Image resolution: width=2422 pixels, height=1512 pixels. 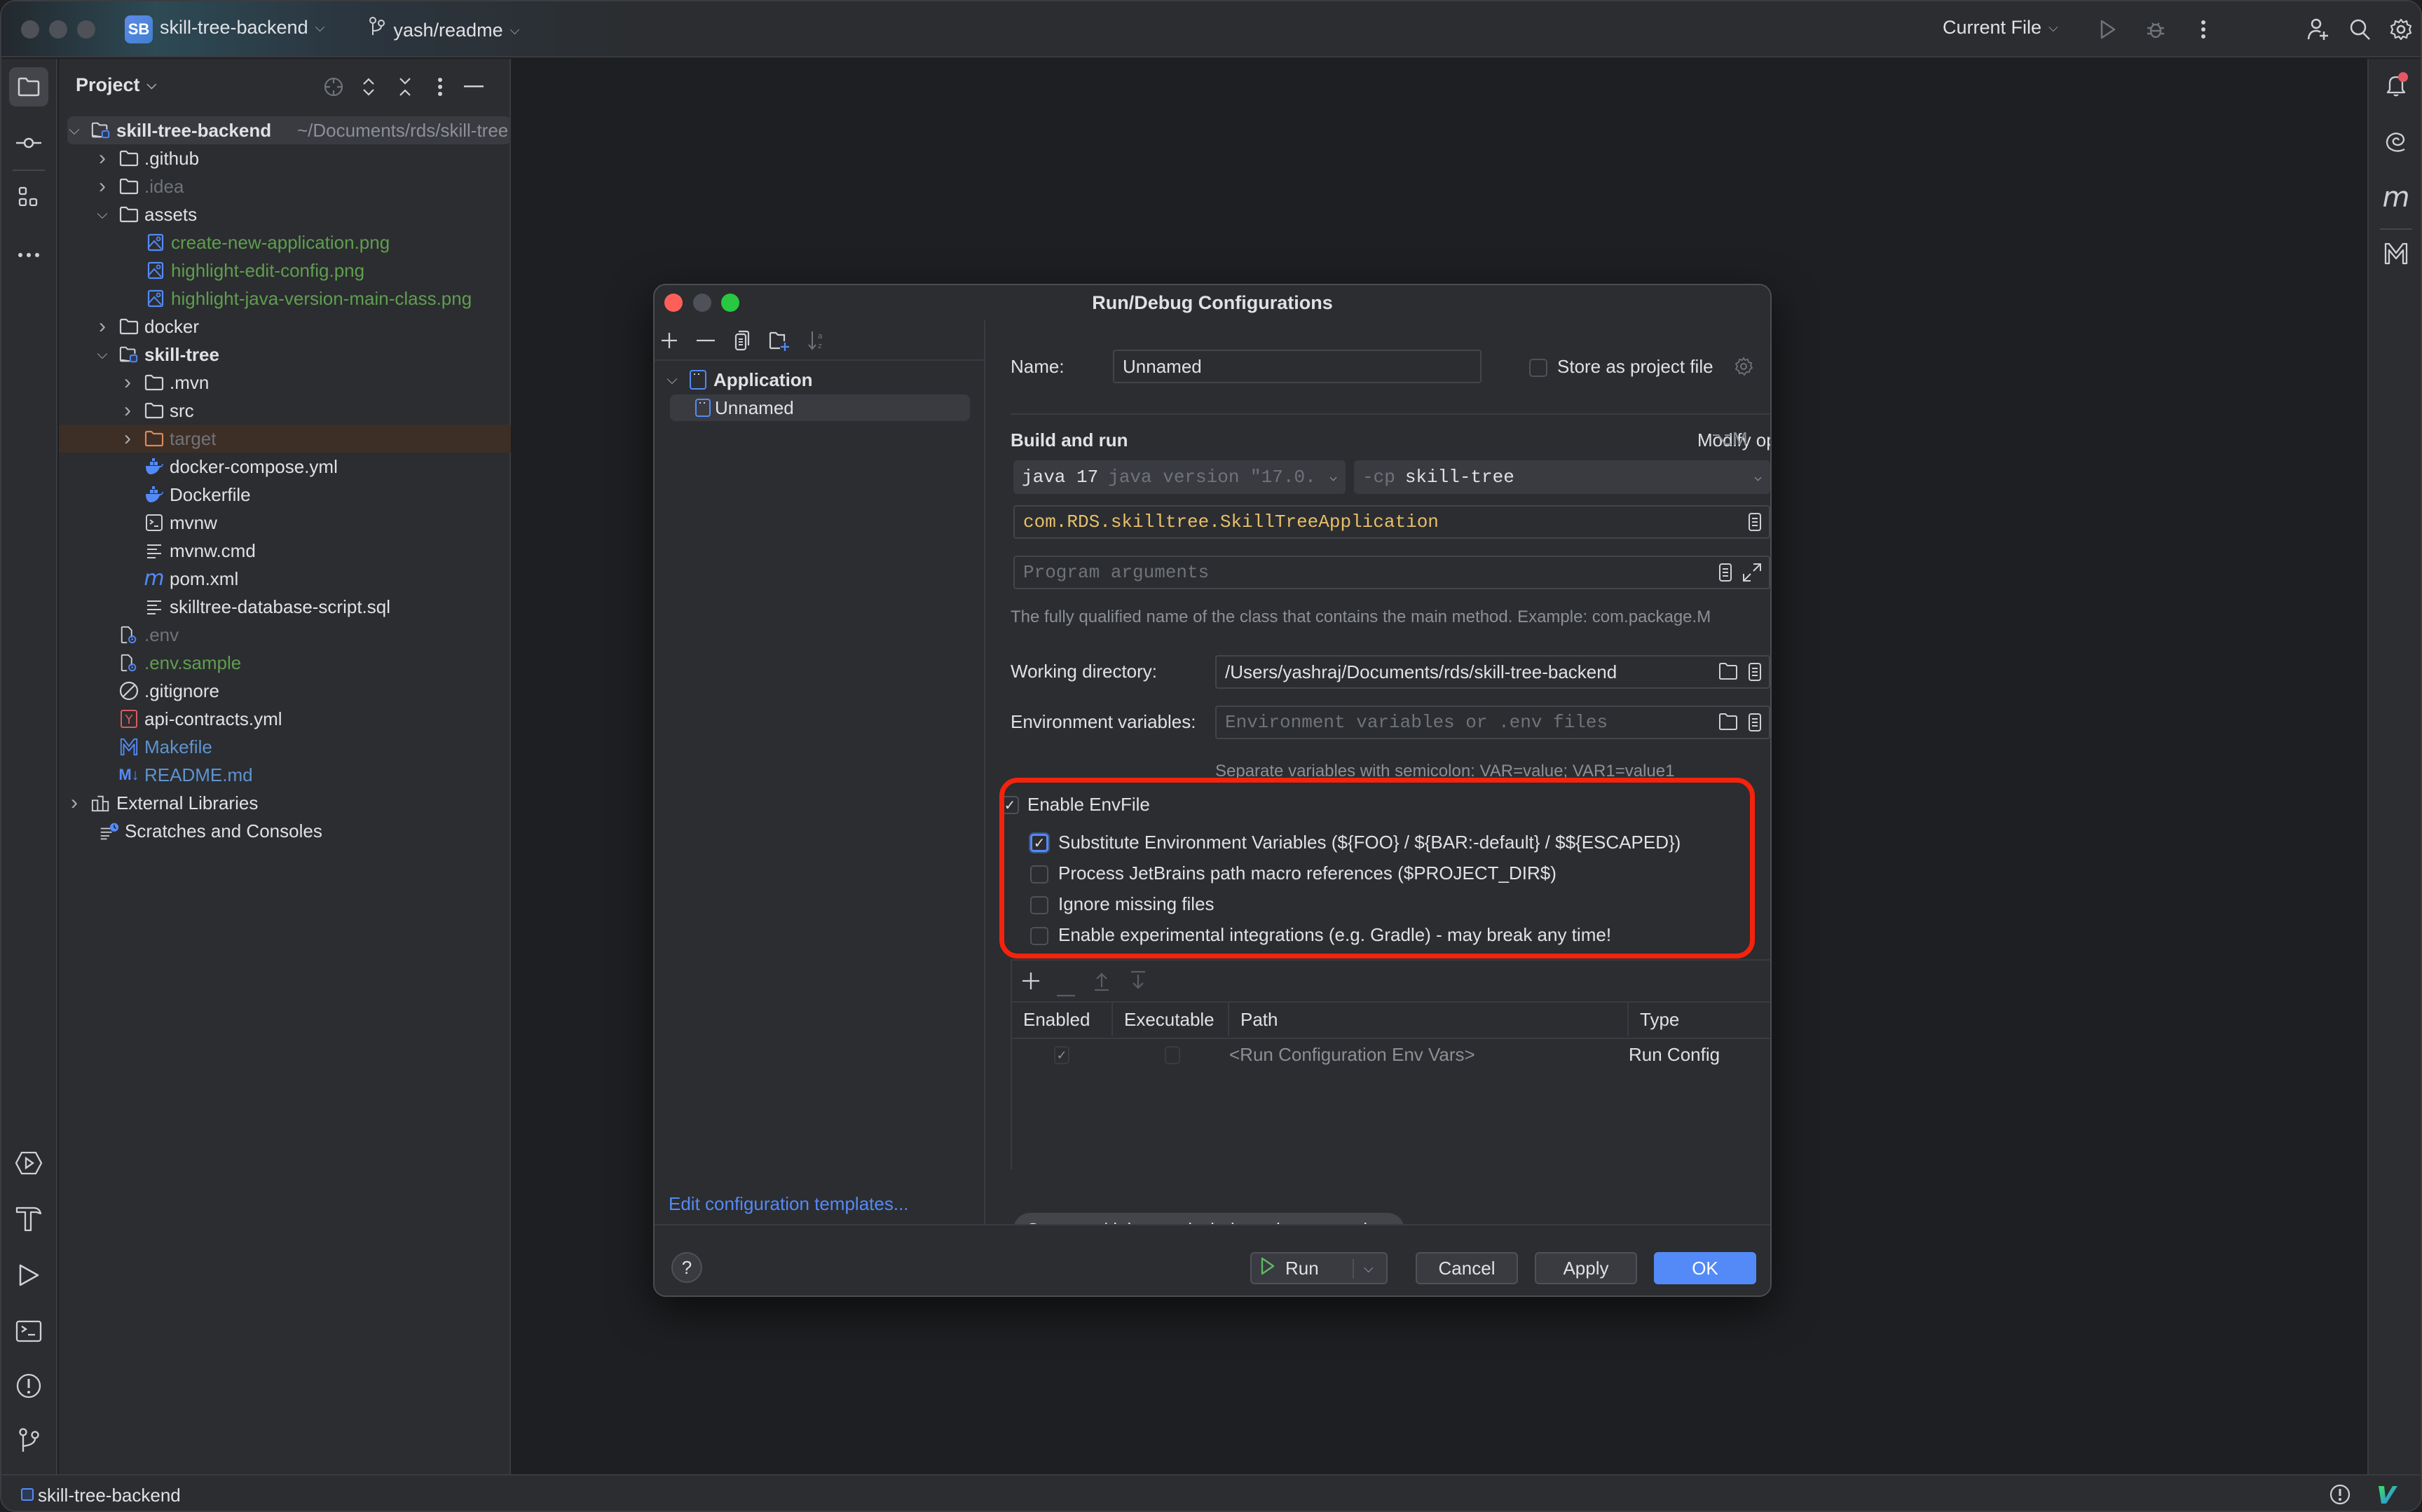 I want to click on tree-item: › External Libraries, so click(x=285, y=803).